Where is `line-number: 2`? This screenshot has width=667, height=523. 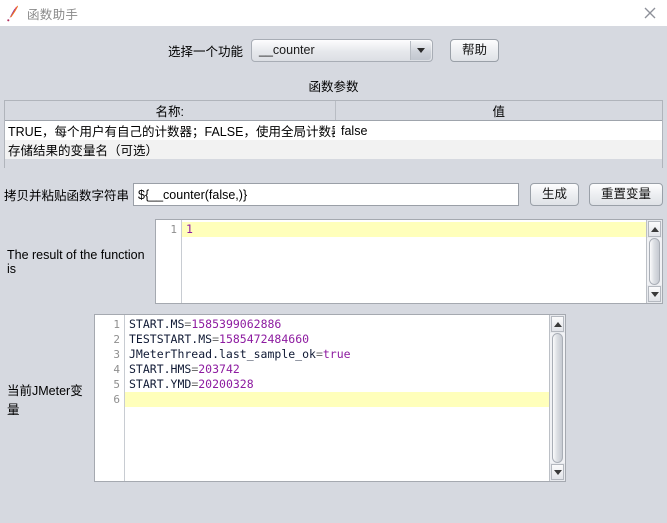
line-number: 2 is located at coordinates (116, 339).